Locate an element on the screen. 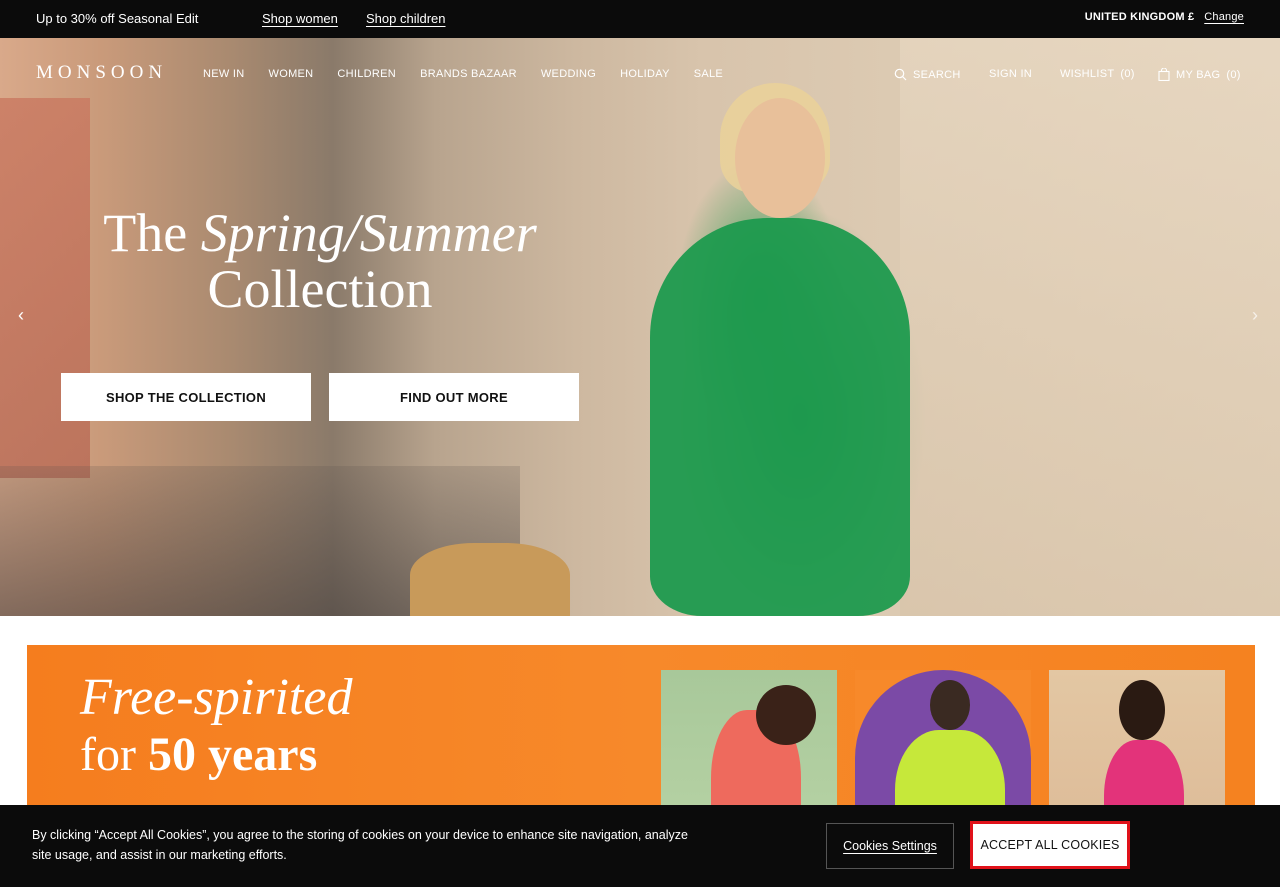 The width and height of the screenshot is (1280, 887). my-bag-link: MY BAG (0) is located at coordinates (1199, 74).